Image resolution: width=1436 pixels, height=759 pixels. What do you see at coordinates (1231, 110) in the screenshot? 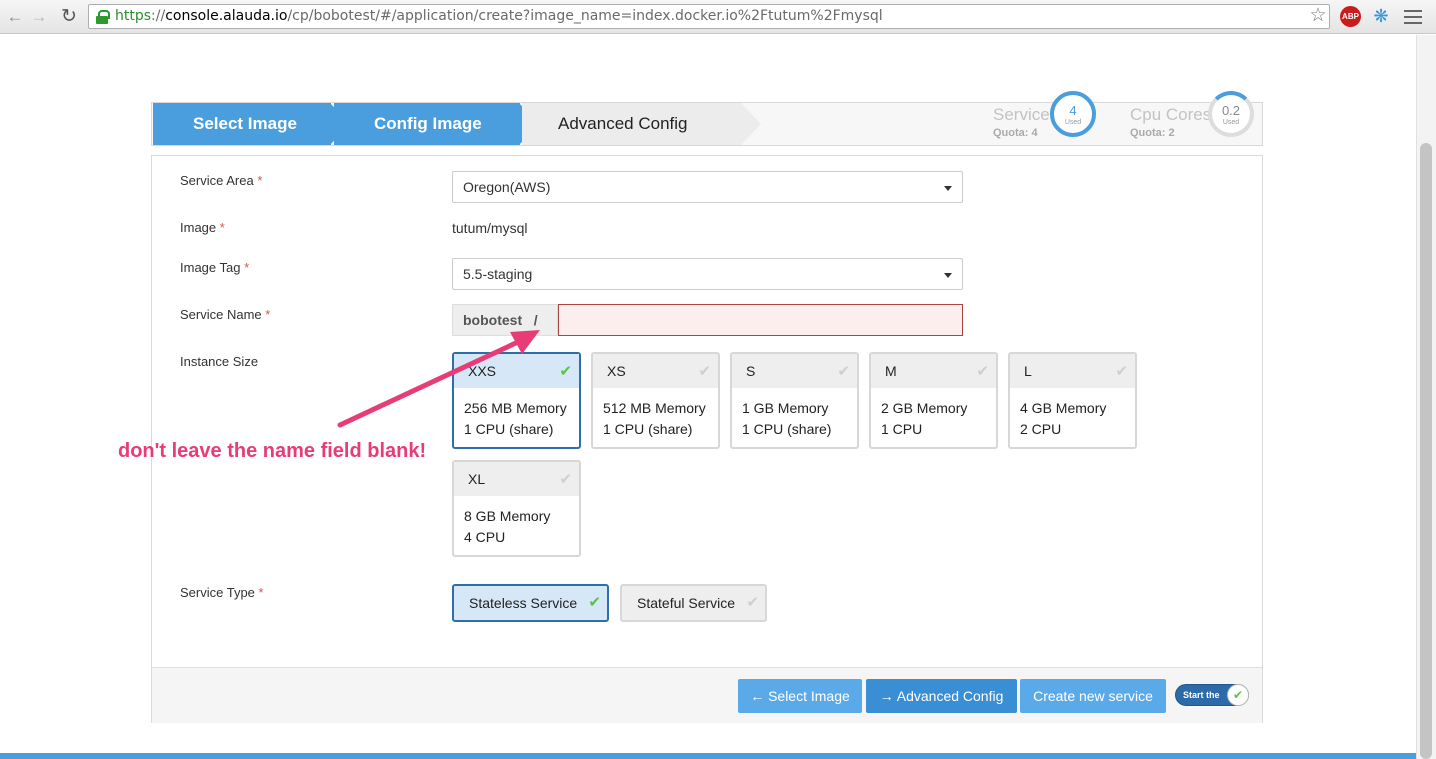
I see `cpu-used-value: 0.2` at bounding box center [1231, 110].